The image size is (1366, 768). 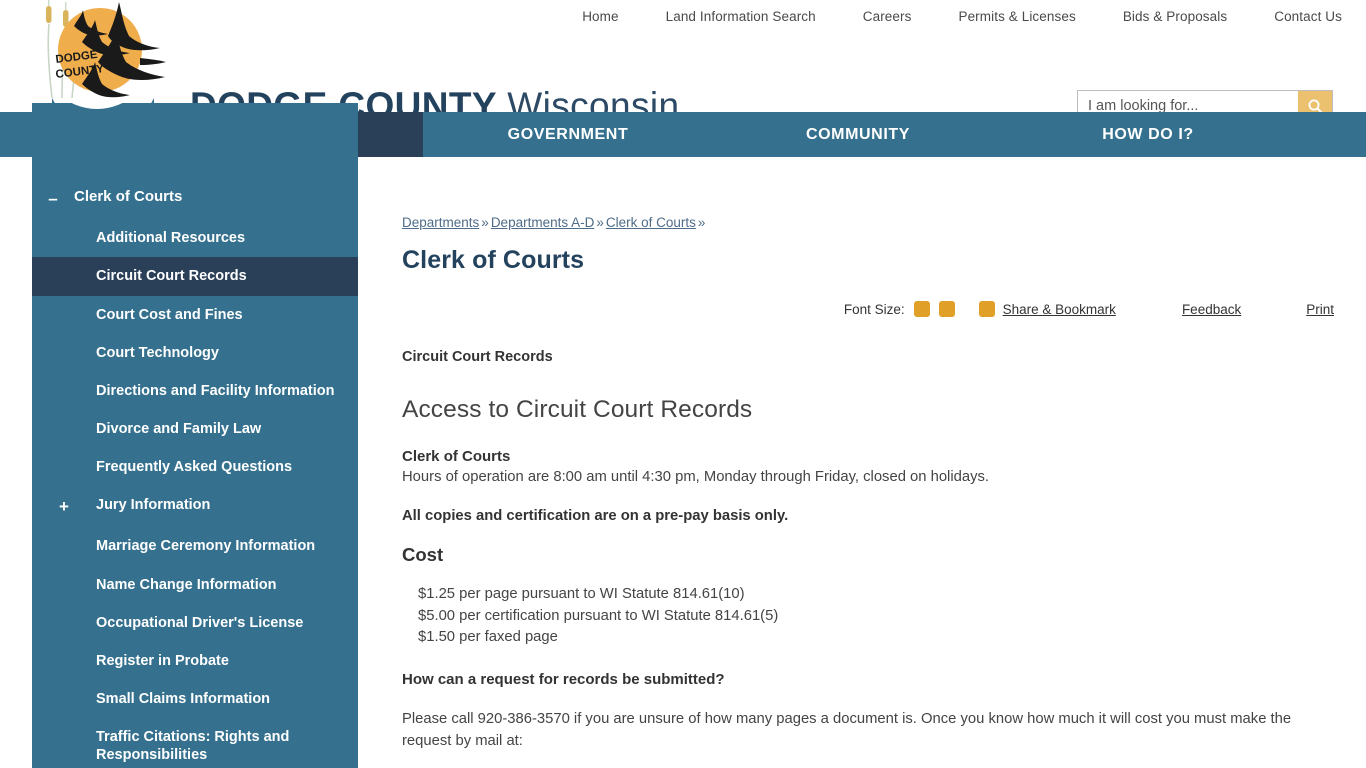 What do you see at coordinates (543, 222) in the screenshot?
I see `breadcrumb-link-departments-a-d: Departments A-D` at bounding box center [543, 222].